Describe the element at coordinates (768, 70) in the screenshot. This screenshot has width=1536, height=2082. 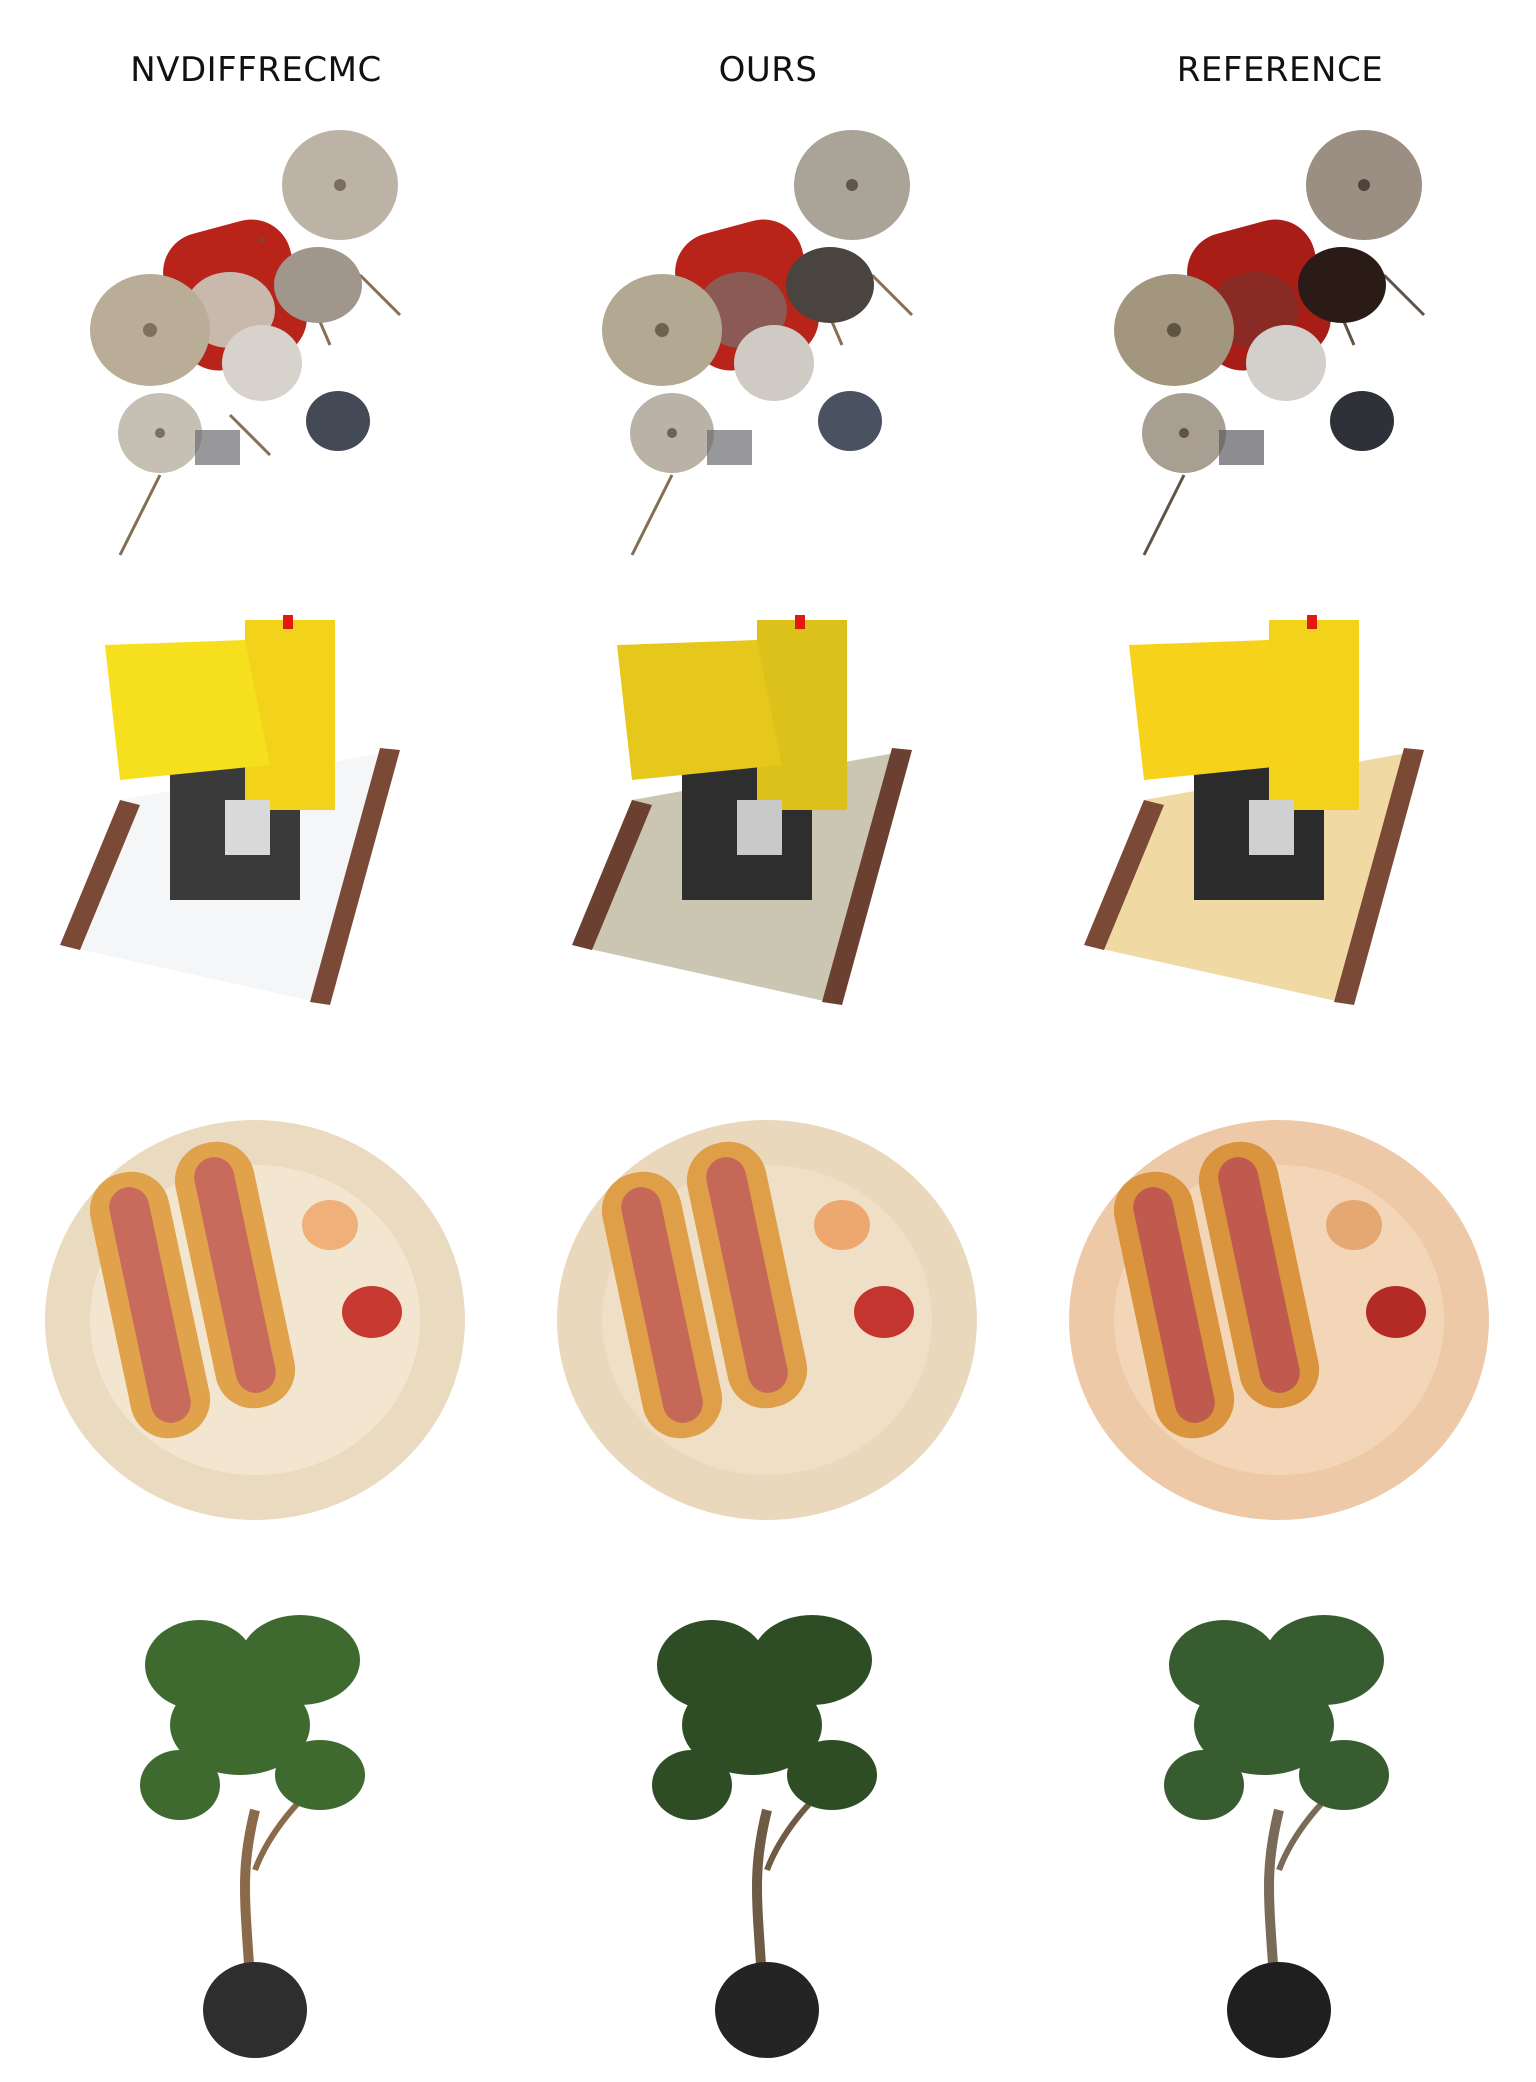
I see `column-header-ours: OURS` at that location.